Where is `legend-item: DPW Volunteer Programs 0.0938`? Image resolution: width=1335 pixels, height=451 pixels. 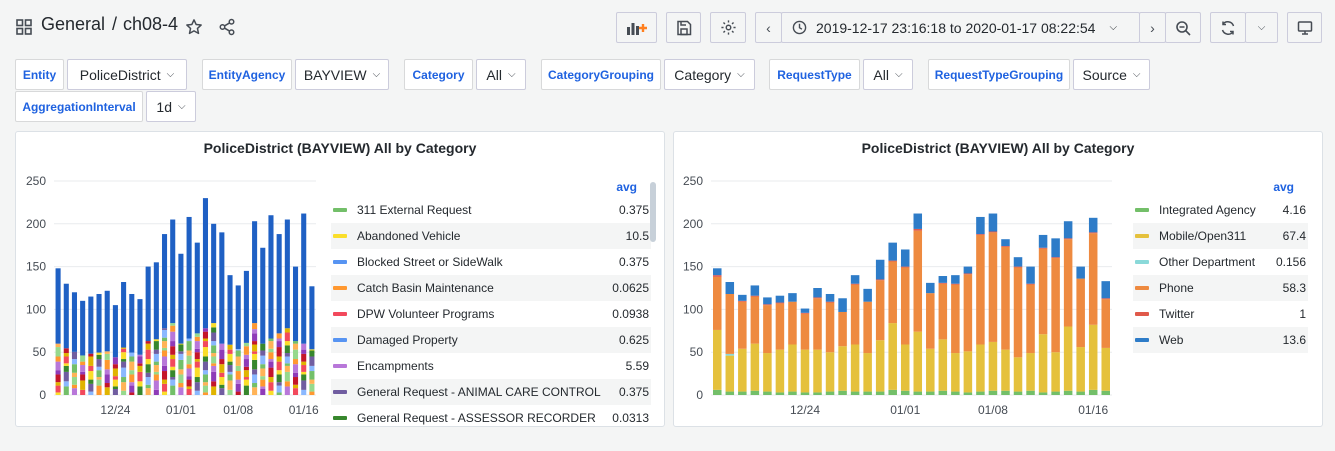 legend-item: DPW Volunteer Programs 0.0938 is located at coordinates (491, 314).